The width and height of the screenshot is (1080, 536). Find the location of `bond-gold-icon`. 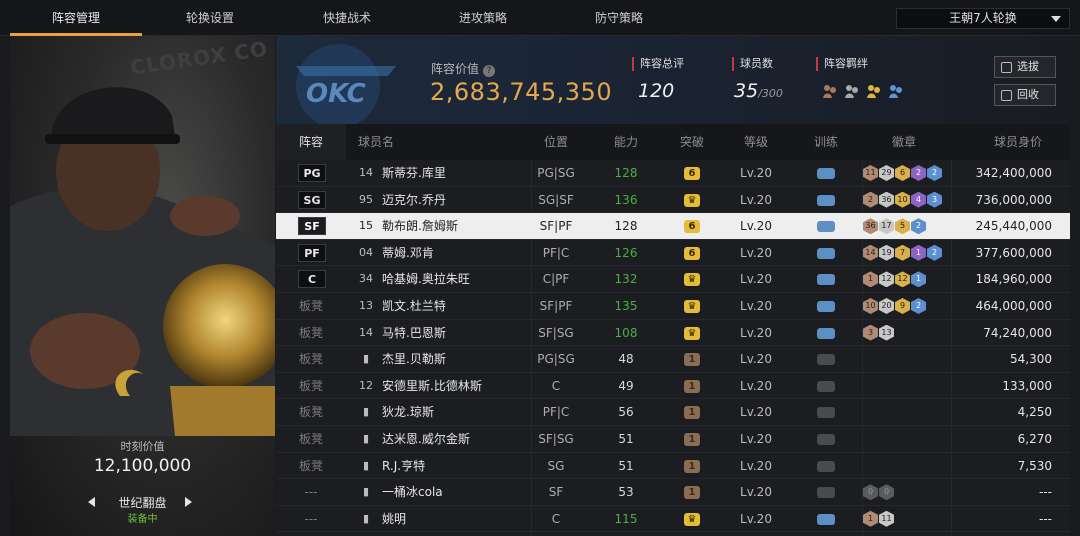

bond-gold-icon is located at coordinates (874, 91).